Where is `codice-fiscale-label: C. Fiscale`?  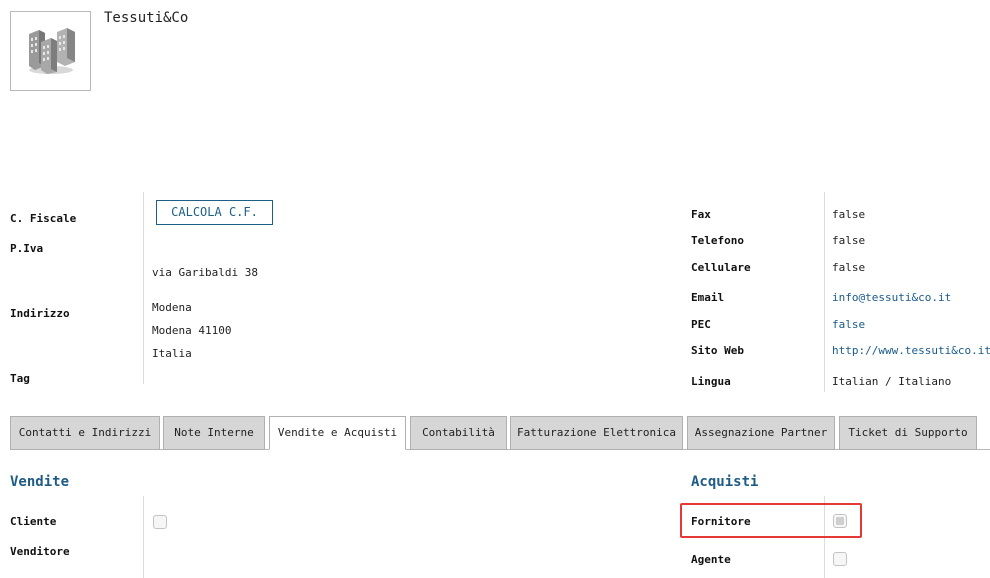 codice-fiscale-label: C. Fiscale is located at coordinates (43, 218).